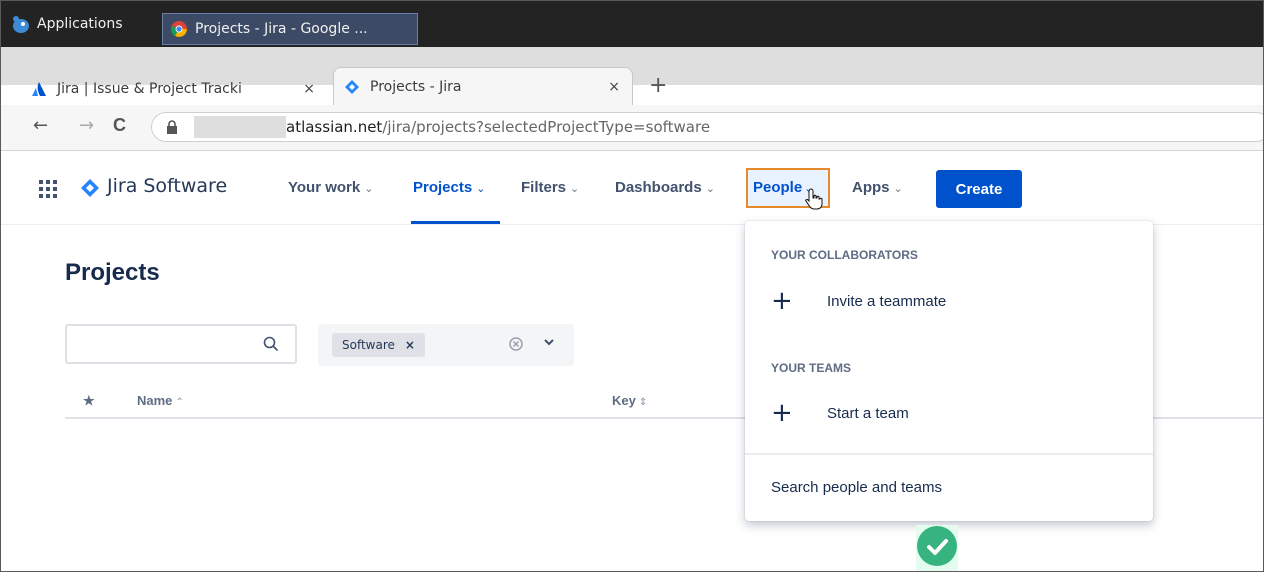 Image resolution: width=1264 pixels, height=572 pixels. Describe the element at coordinates (160, 400) in the screenshot. I see `column-name: Name ⌃` at that location.